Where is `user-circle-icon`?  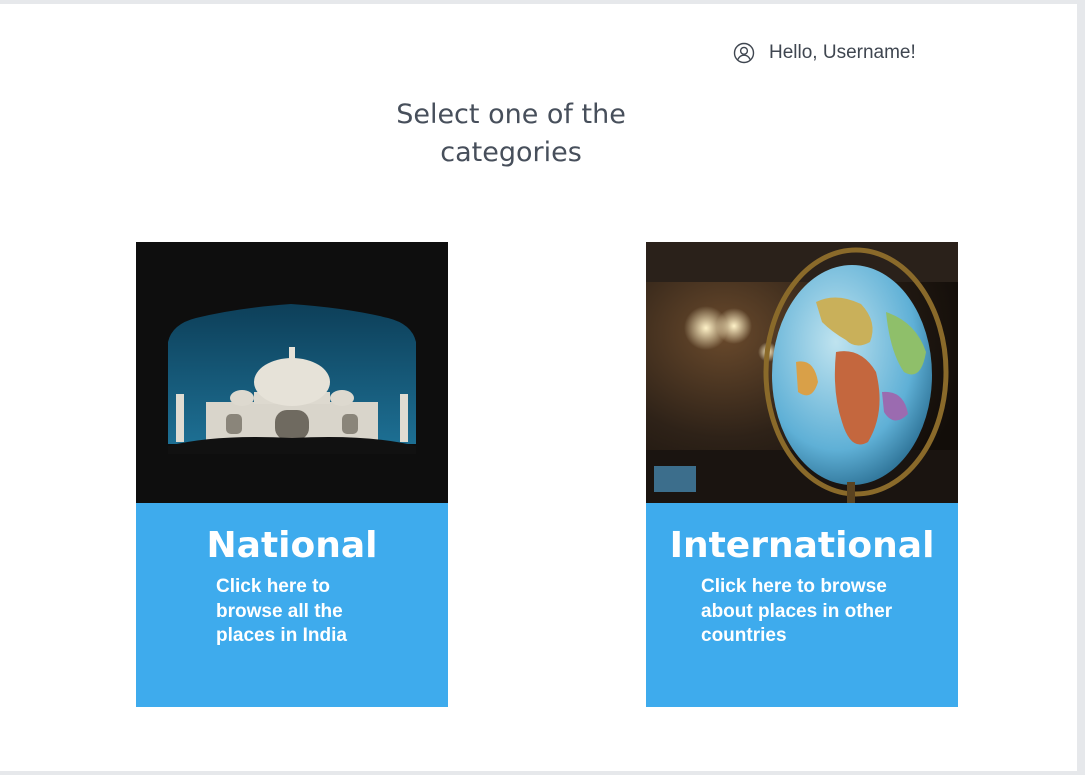
user-circle-icon is located at coordinates (744, 53).